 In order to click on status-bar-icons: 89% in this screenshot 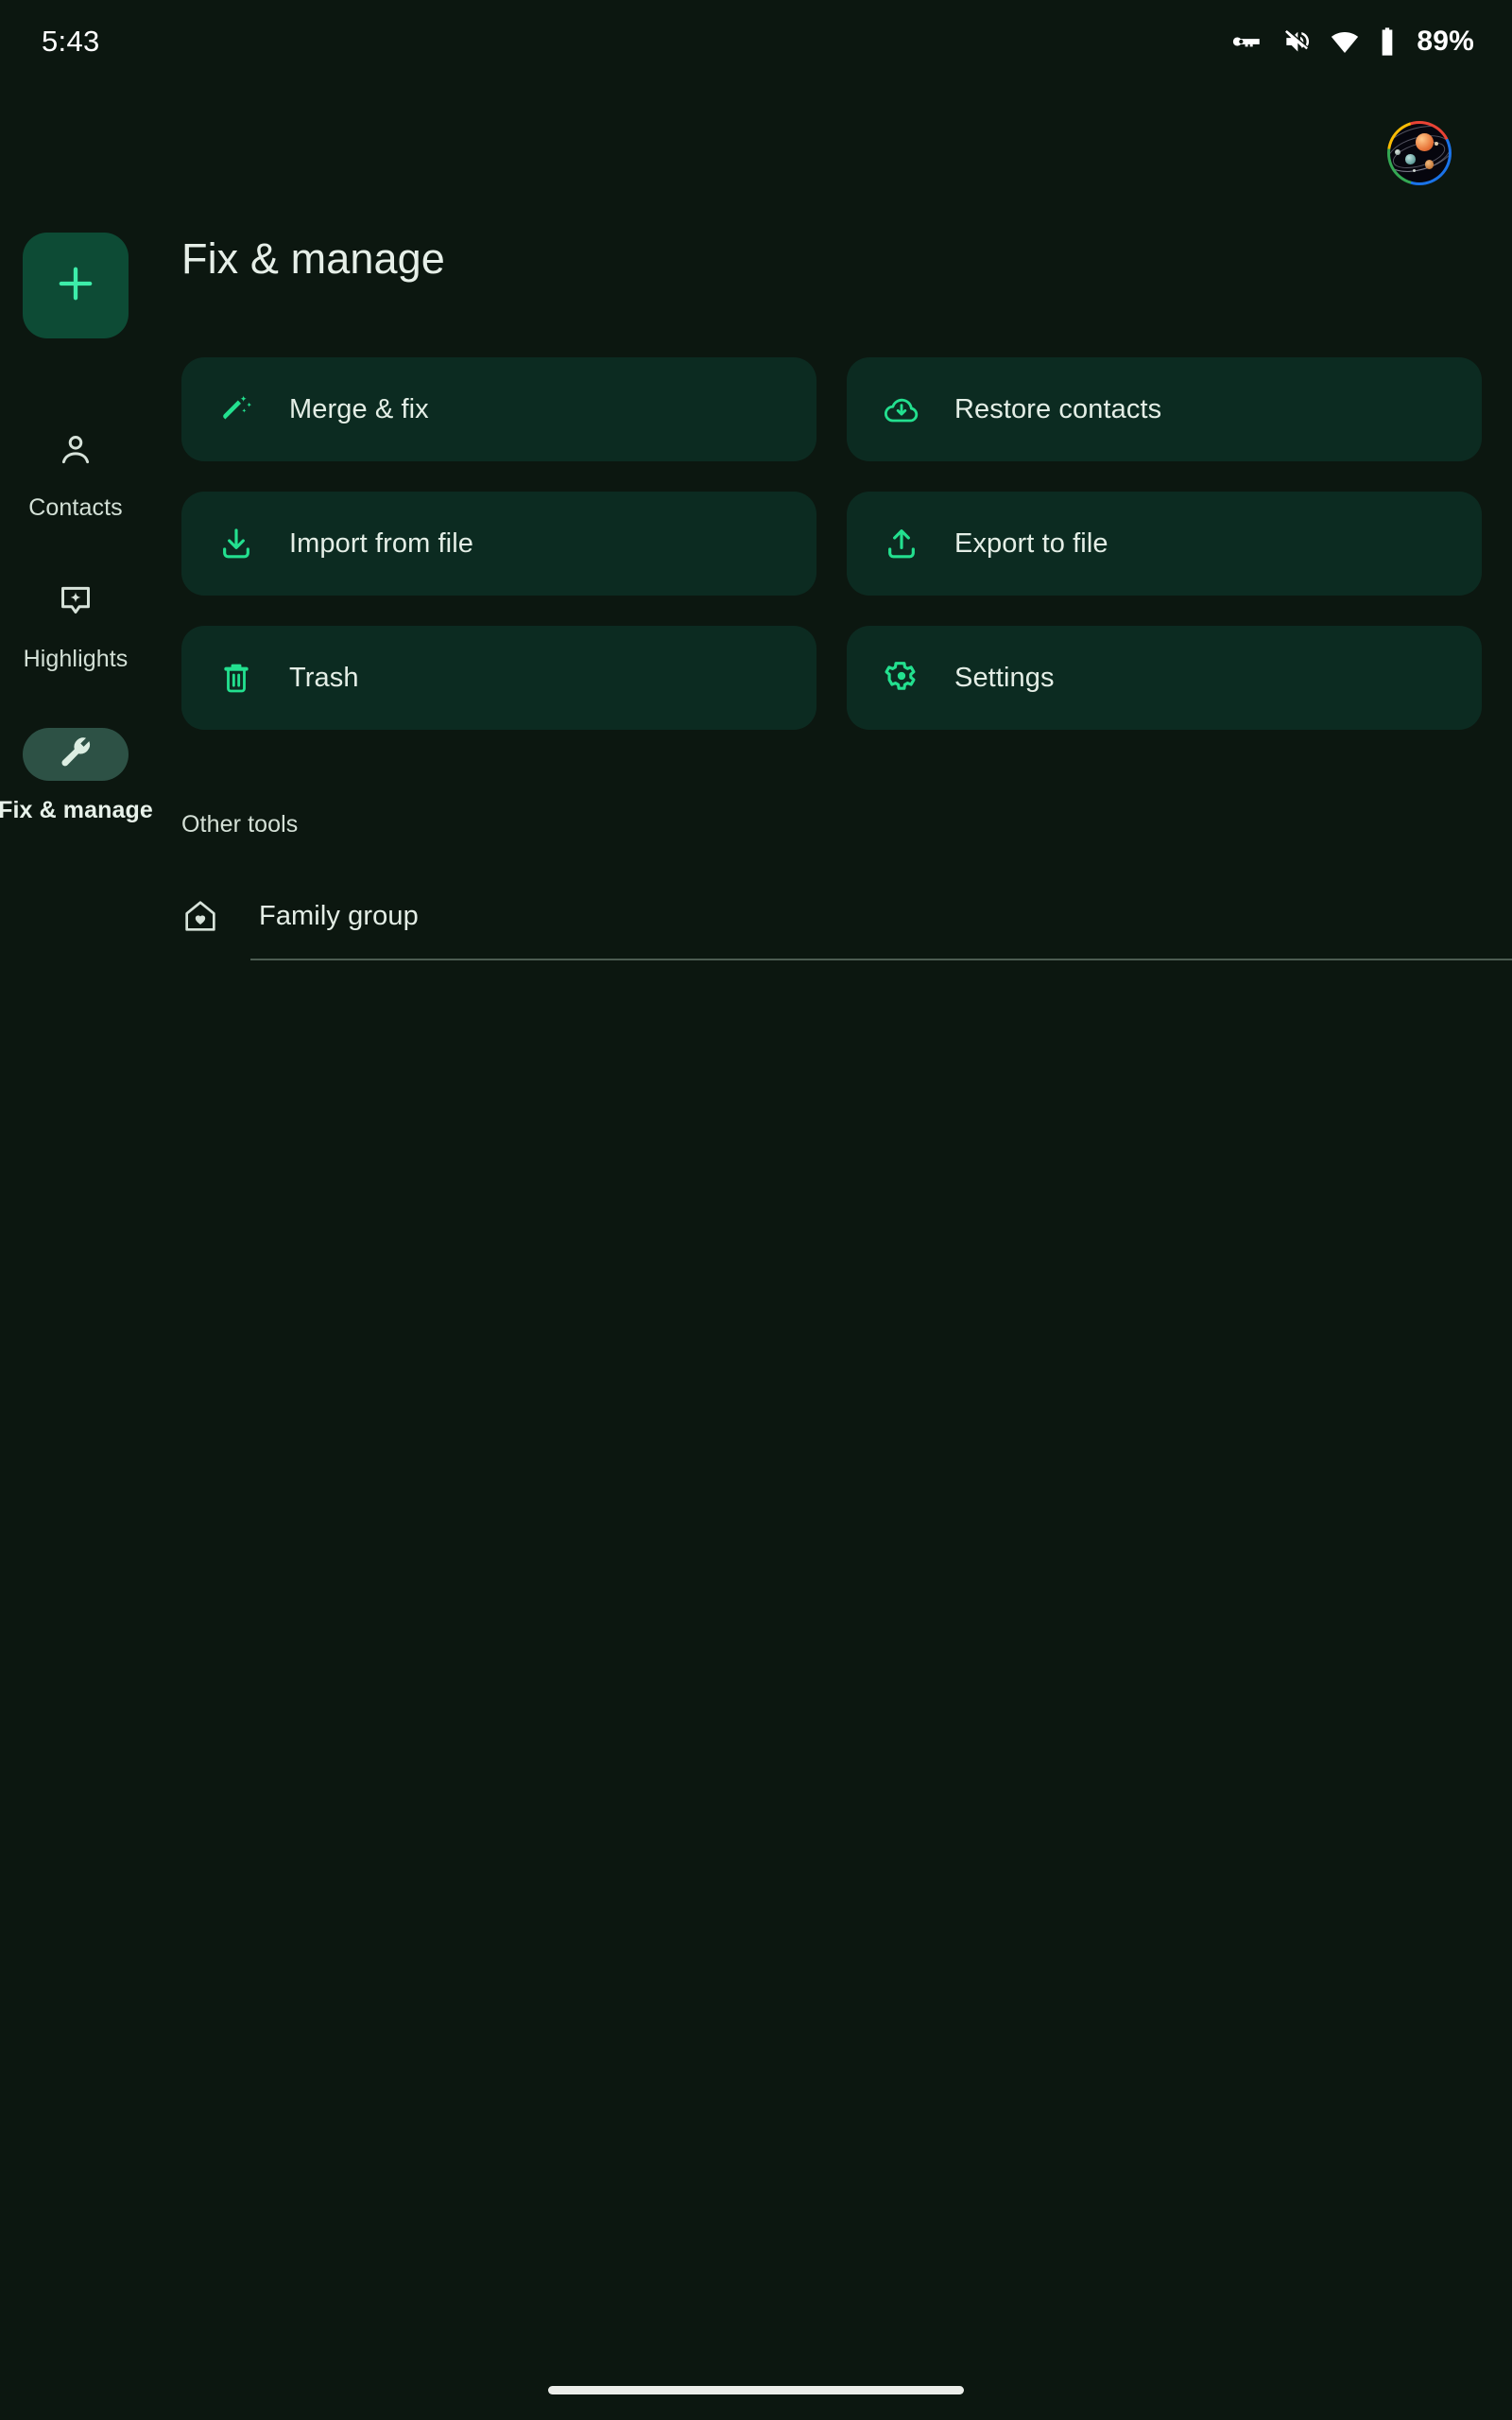, I will do `click(1352, 42)`.